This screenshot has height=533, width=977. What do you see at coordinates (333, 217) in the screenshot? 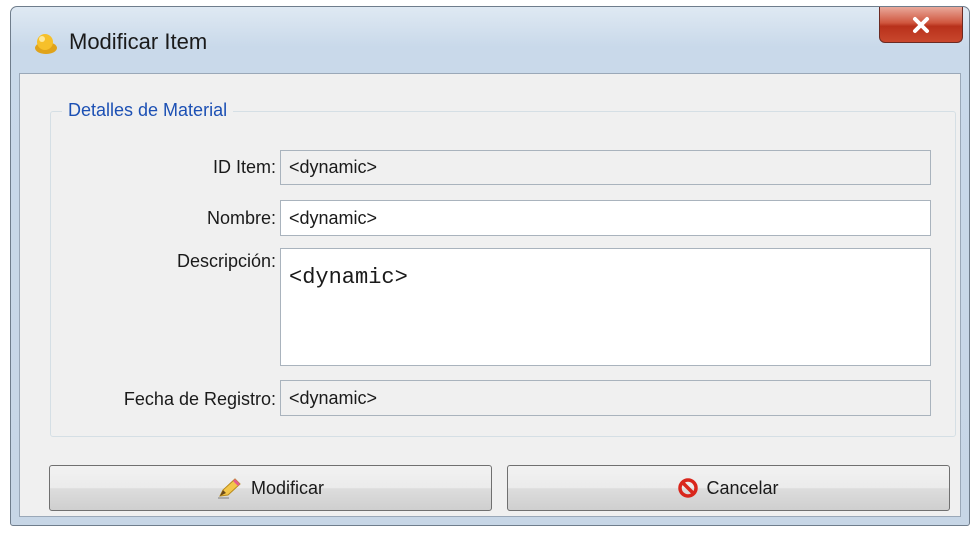
I see `nombre-value: <dynamic>` at bounding box center [333, 217].